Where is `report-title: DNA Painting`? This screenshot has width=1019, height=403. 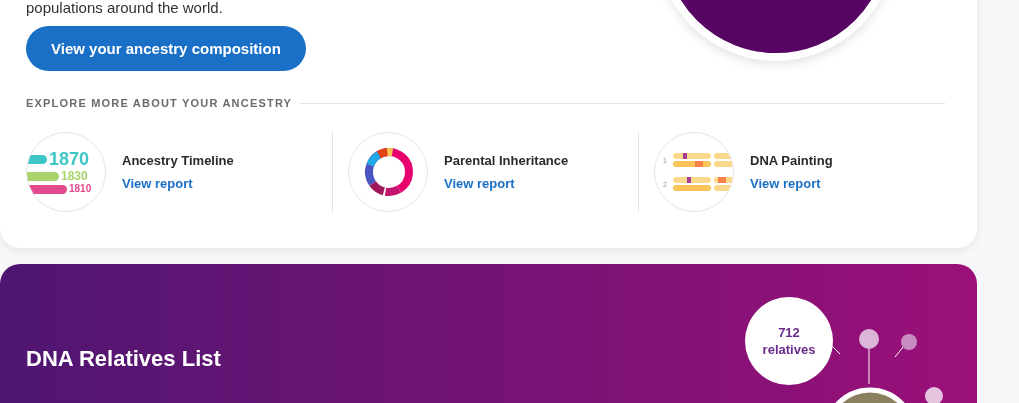
report-title: DNA Painting is located at coordinates (791, 160).